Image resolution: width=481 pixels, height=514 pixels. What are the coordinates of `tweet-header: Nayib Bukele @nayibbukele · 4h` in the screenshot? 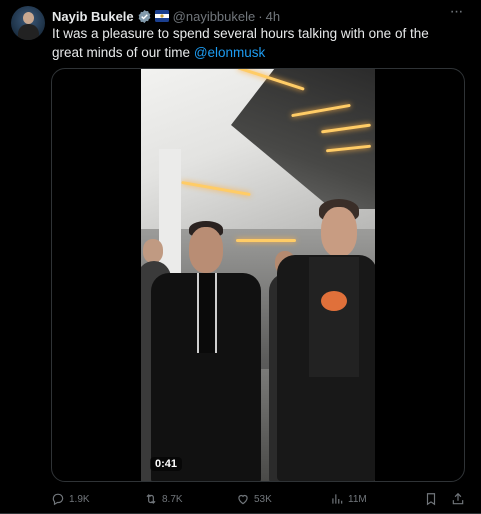 It's located at (166, 16).